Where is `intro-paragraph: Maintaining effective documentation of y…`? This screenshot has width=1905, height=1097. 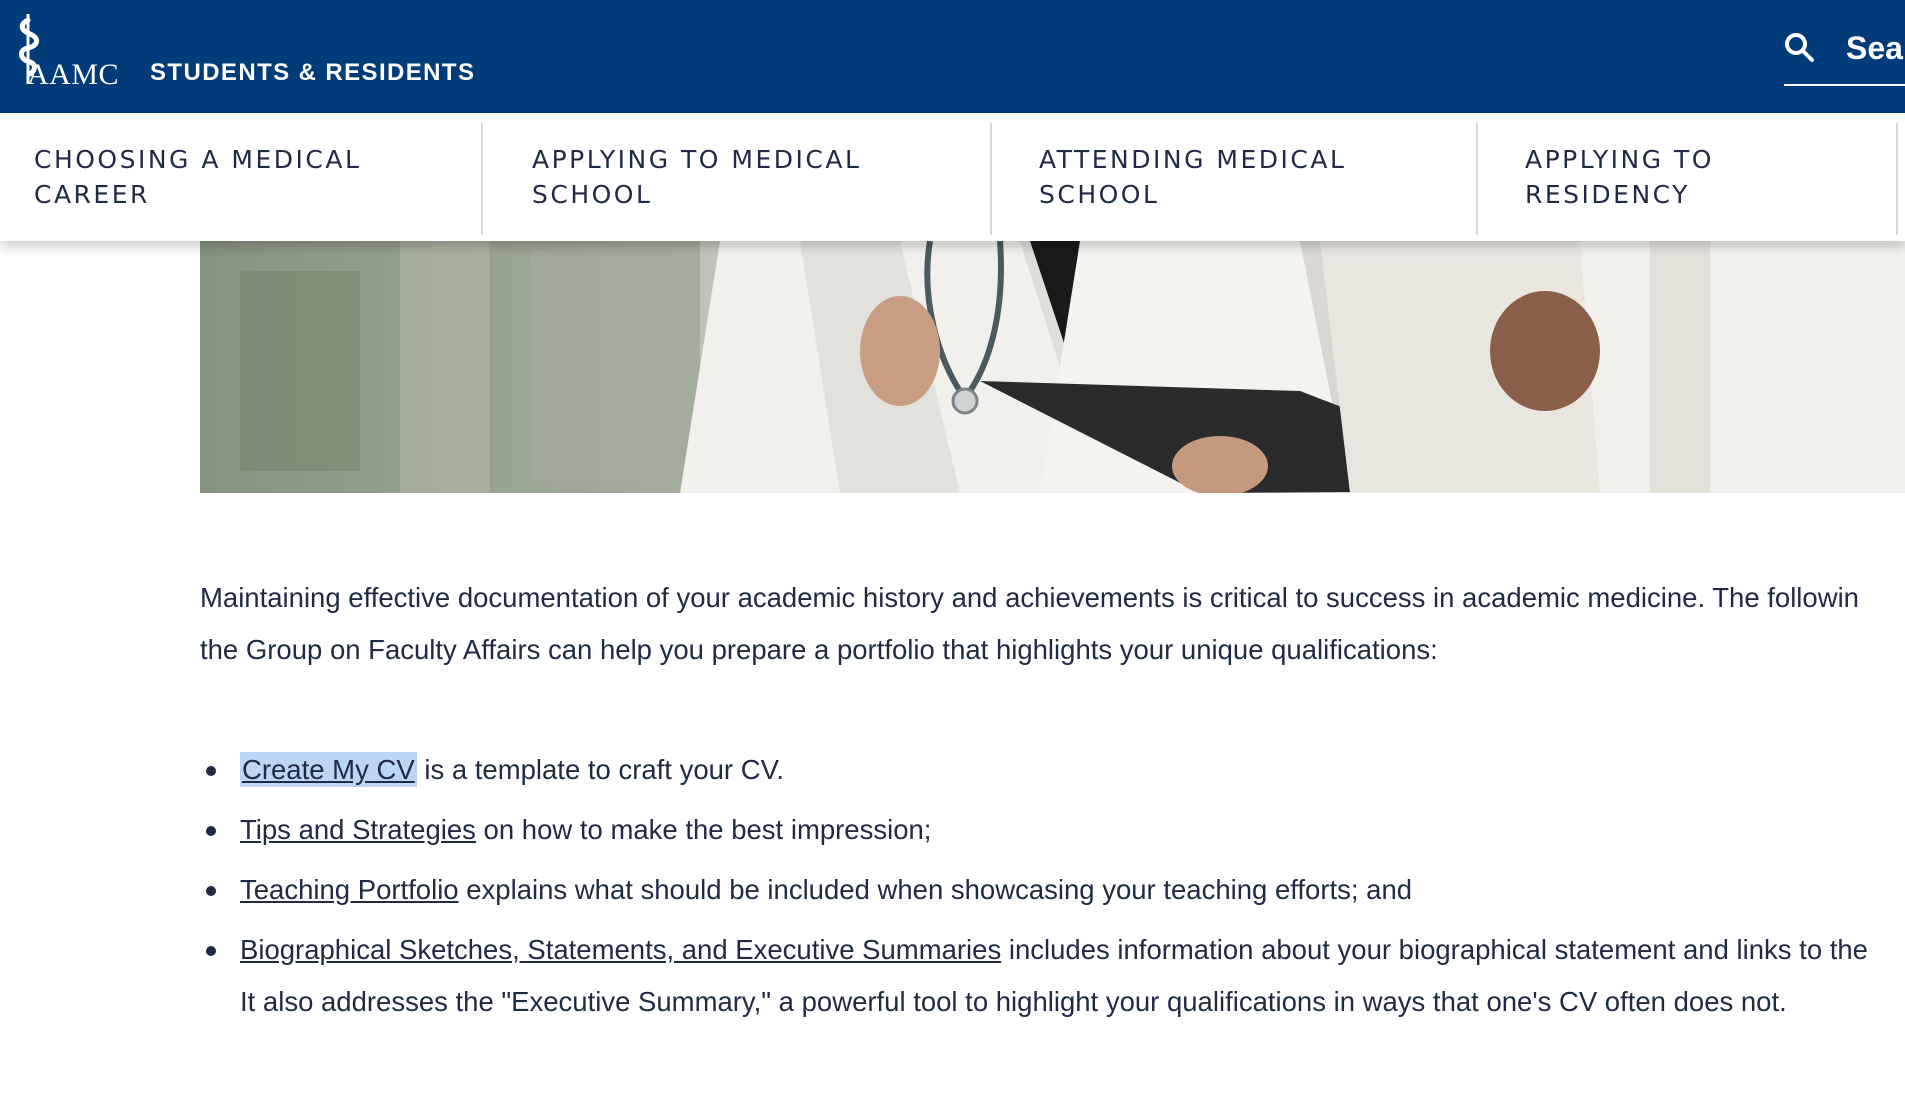 intro-paragraph: Maintaining effective documentation of y… is located at coordinates (1052, 624).